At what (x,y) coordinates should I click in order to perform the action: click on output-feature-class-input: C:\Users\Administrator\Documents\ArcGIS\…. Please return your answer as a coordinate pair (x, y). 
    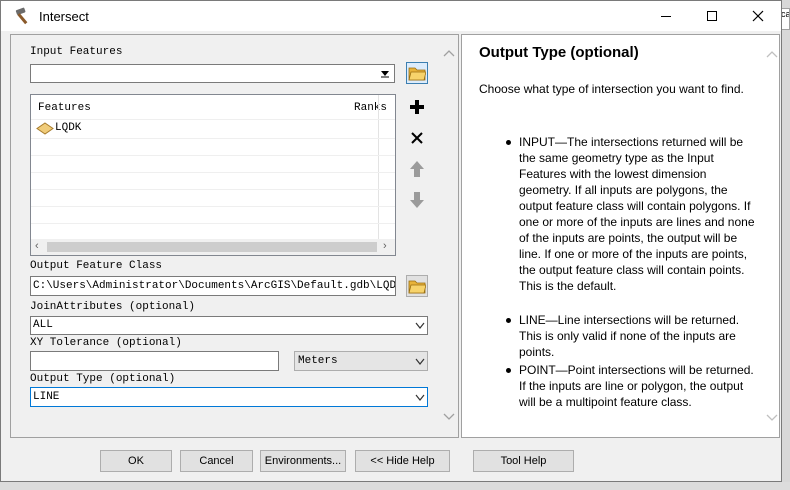
    Looking at the image, I should click on (213, 286).